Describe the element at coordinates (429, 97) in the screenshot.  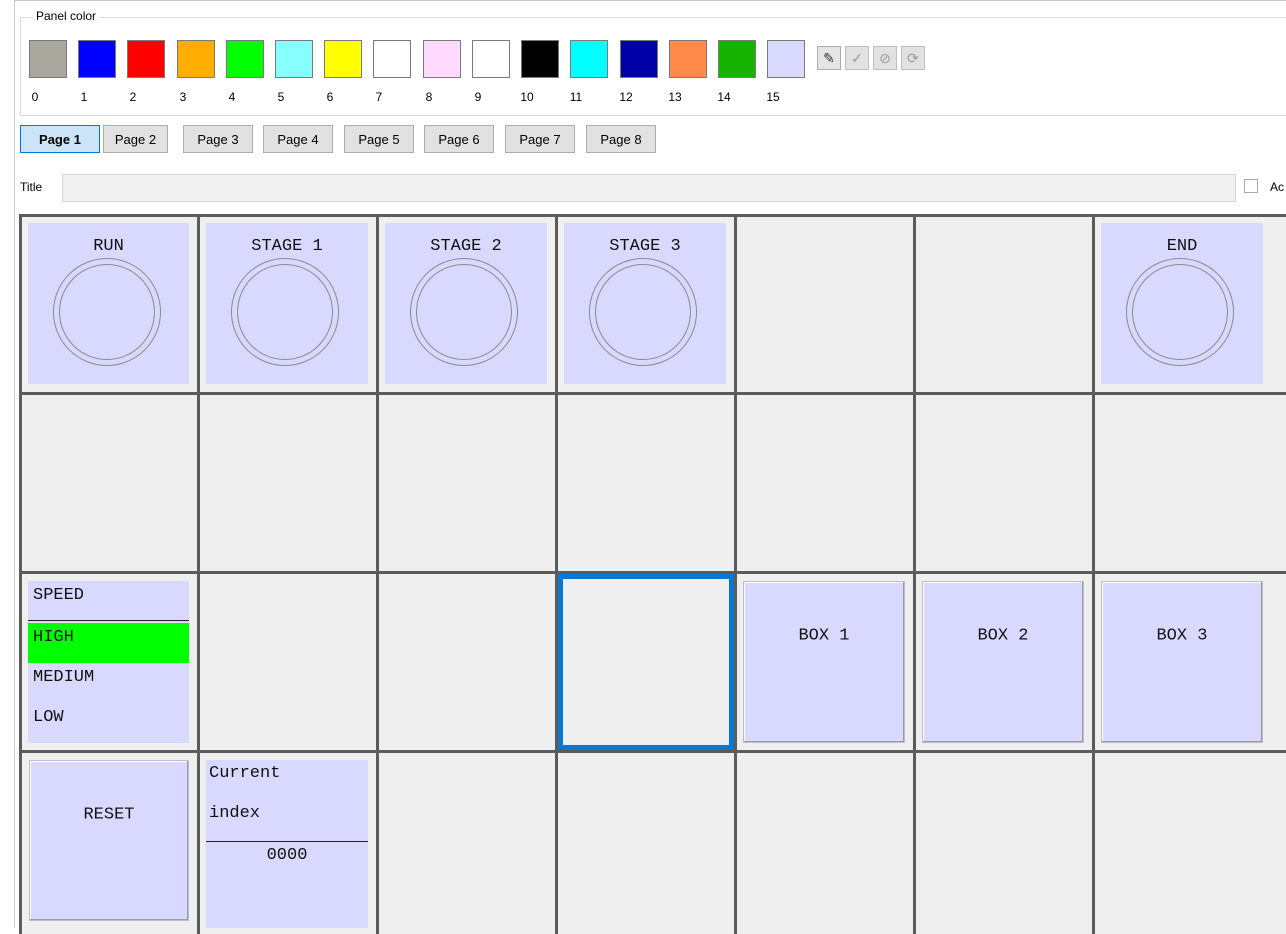
I see `swatch-number: 8` at that location.